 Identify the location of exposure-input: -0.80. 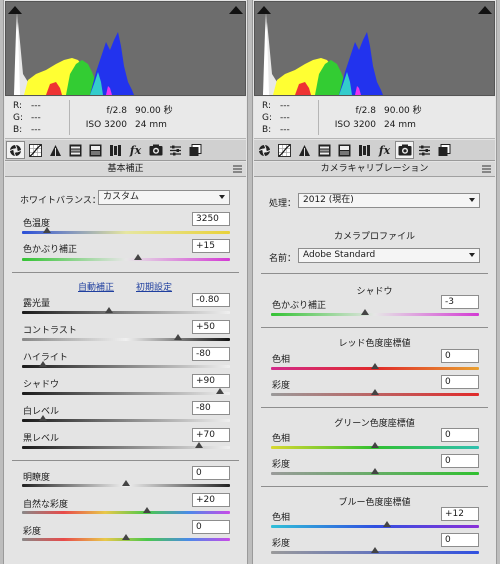
(211, 300).